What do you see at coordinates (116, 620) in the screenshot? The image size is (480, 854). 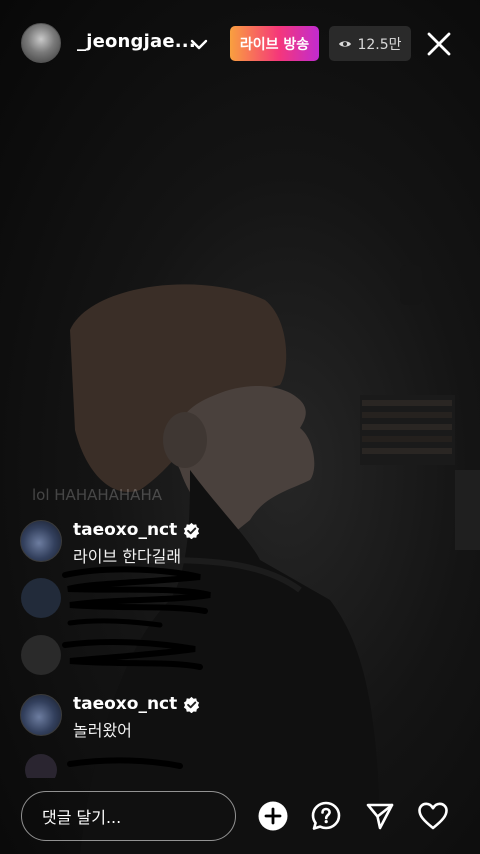 I see `redacted-comments` at bounding box center [116, 620].